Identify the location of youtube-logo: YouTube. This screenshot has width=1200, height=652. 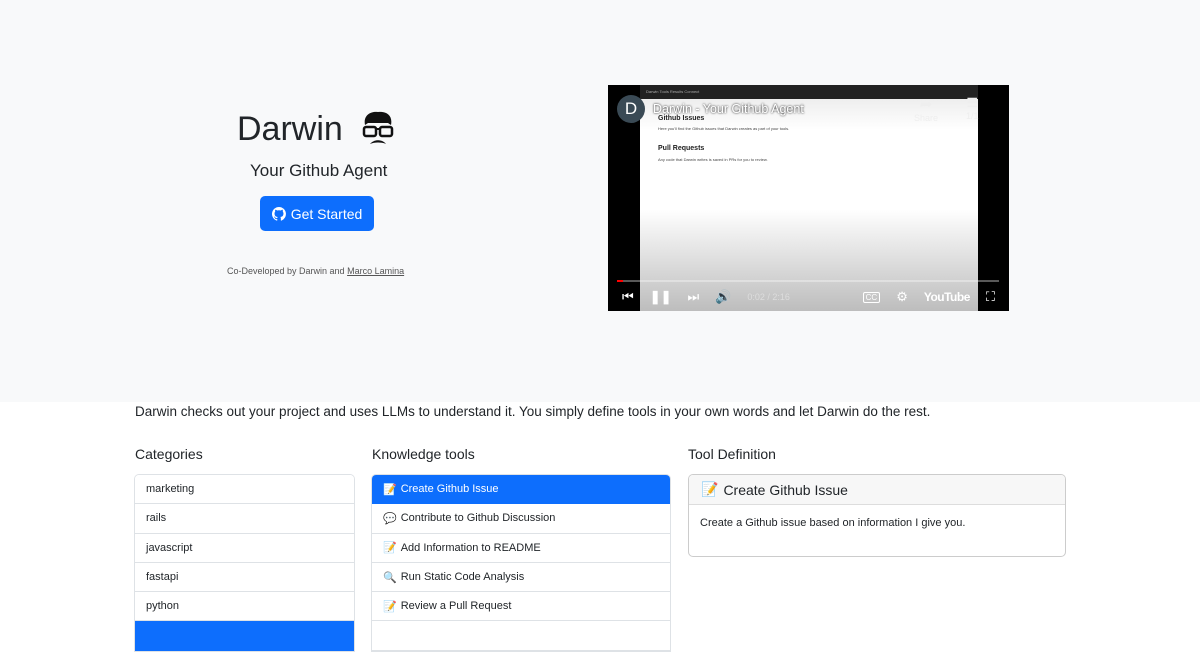
(947, 297).